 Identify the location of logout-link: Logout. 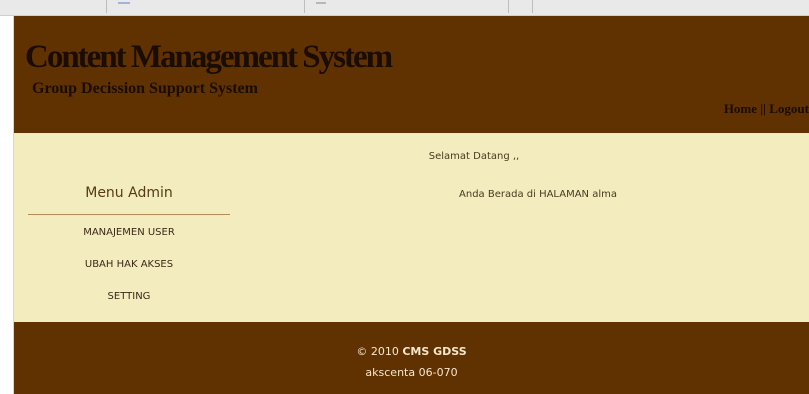
(789, 108).